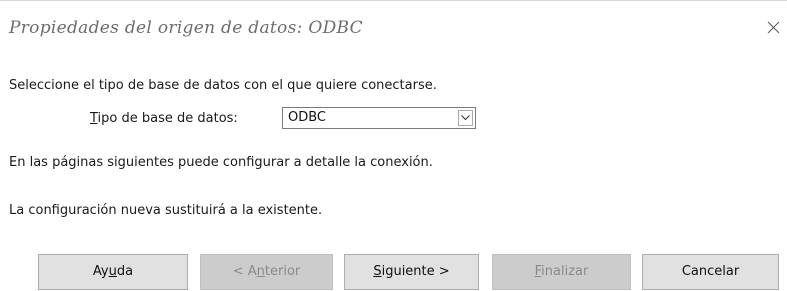  I want to click on database-type-label: Tipo de base de datos:, so click(164, 118).